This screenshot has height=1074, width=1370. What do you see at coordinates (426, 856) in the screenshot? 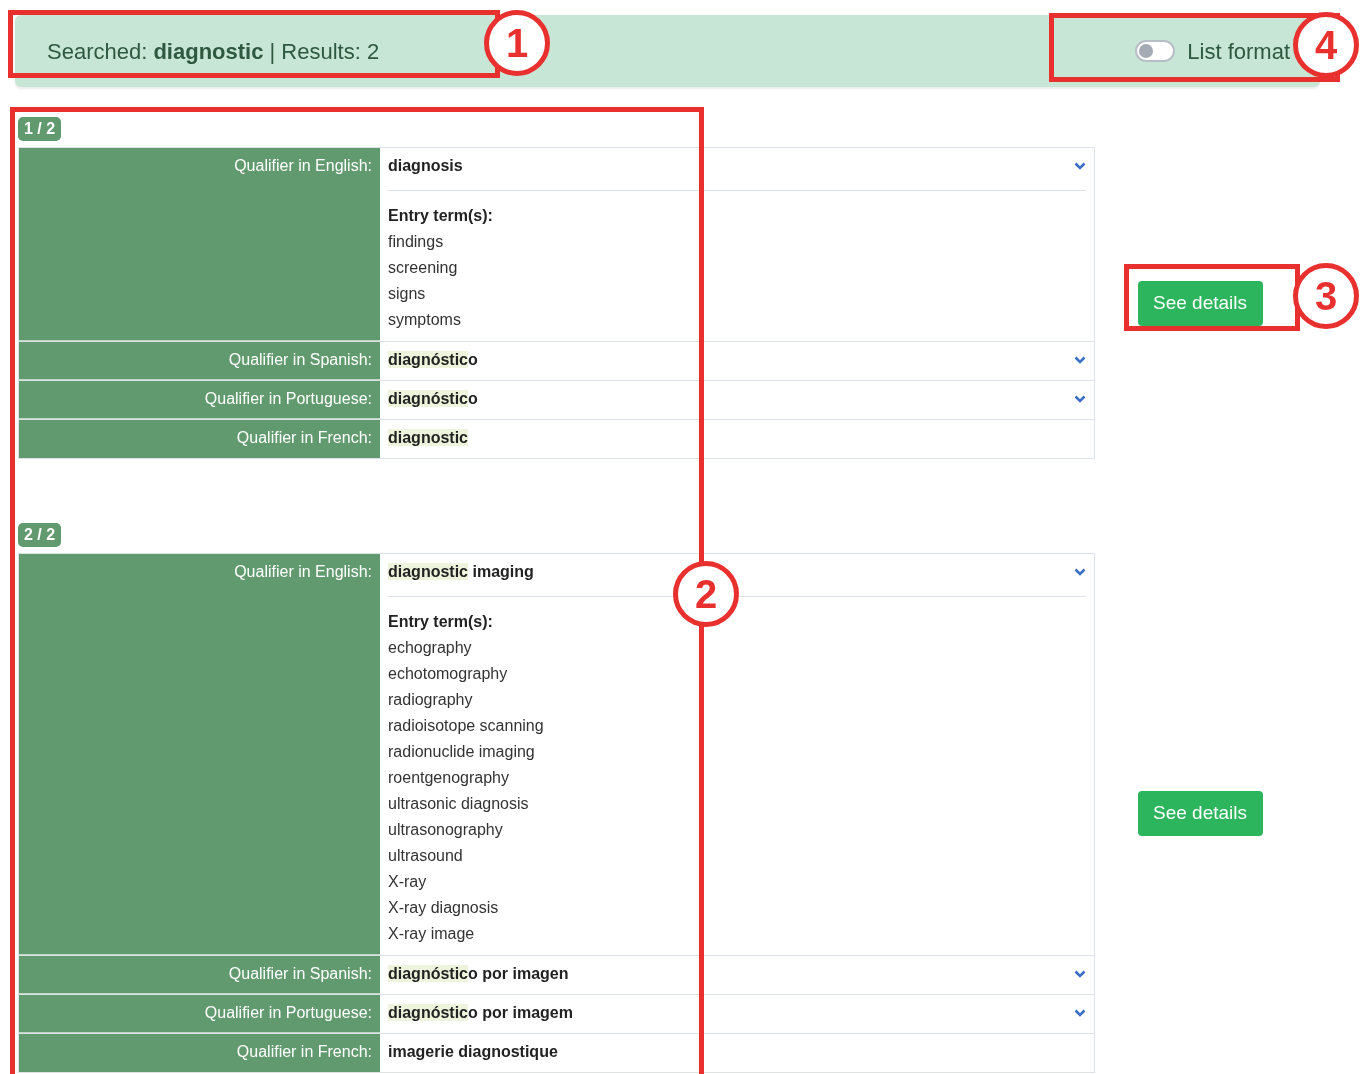
I see `entry-term: ultrasound` at bounding box center [426, 856].